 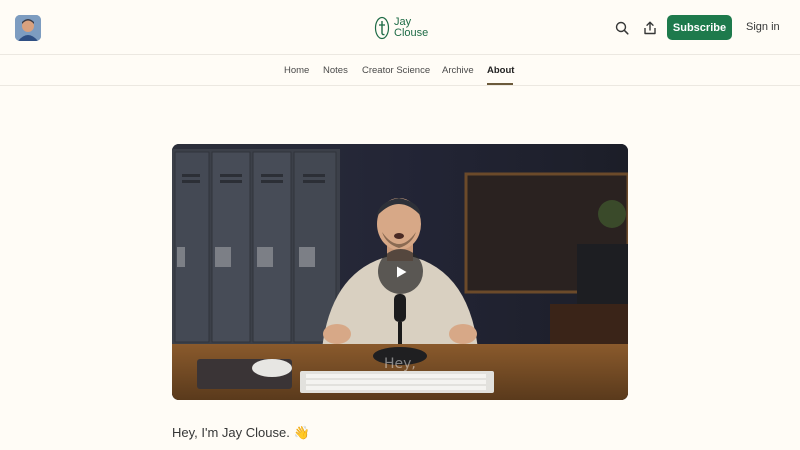 I want to click on nav-bar: Home Notes Creator Science Archive About, so click(x=400, y=71).